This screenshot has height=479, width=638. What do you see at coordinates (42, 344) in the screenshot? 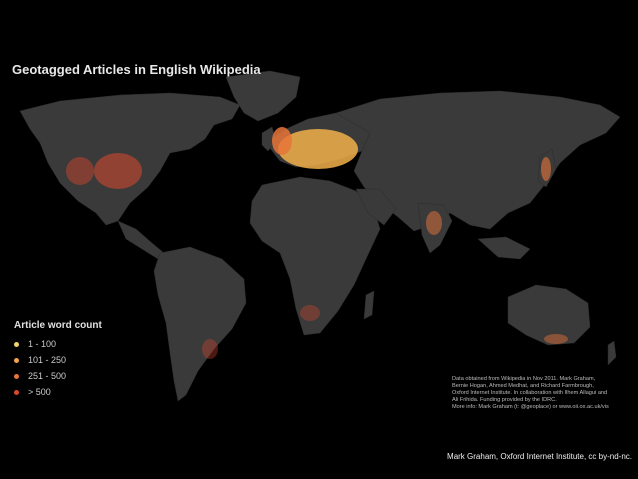
I see `legend-label: 1 - 100` at bounding box center [42, 344].